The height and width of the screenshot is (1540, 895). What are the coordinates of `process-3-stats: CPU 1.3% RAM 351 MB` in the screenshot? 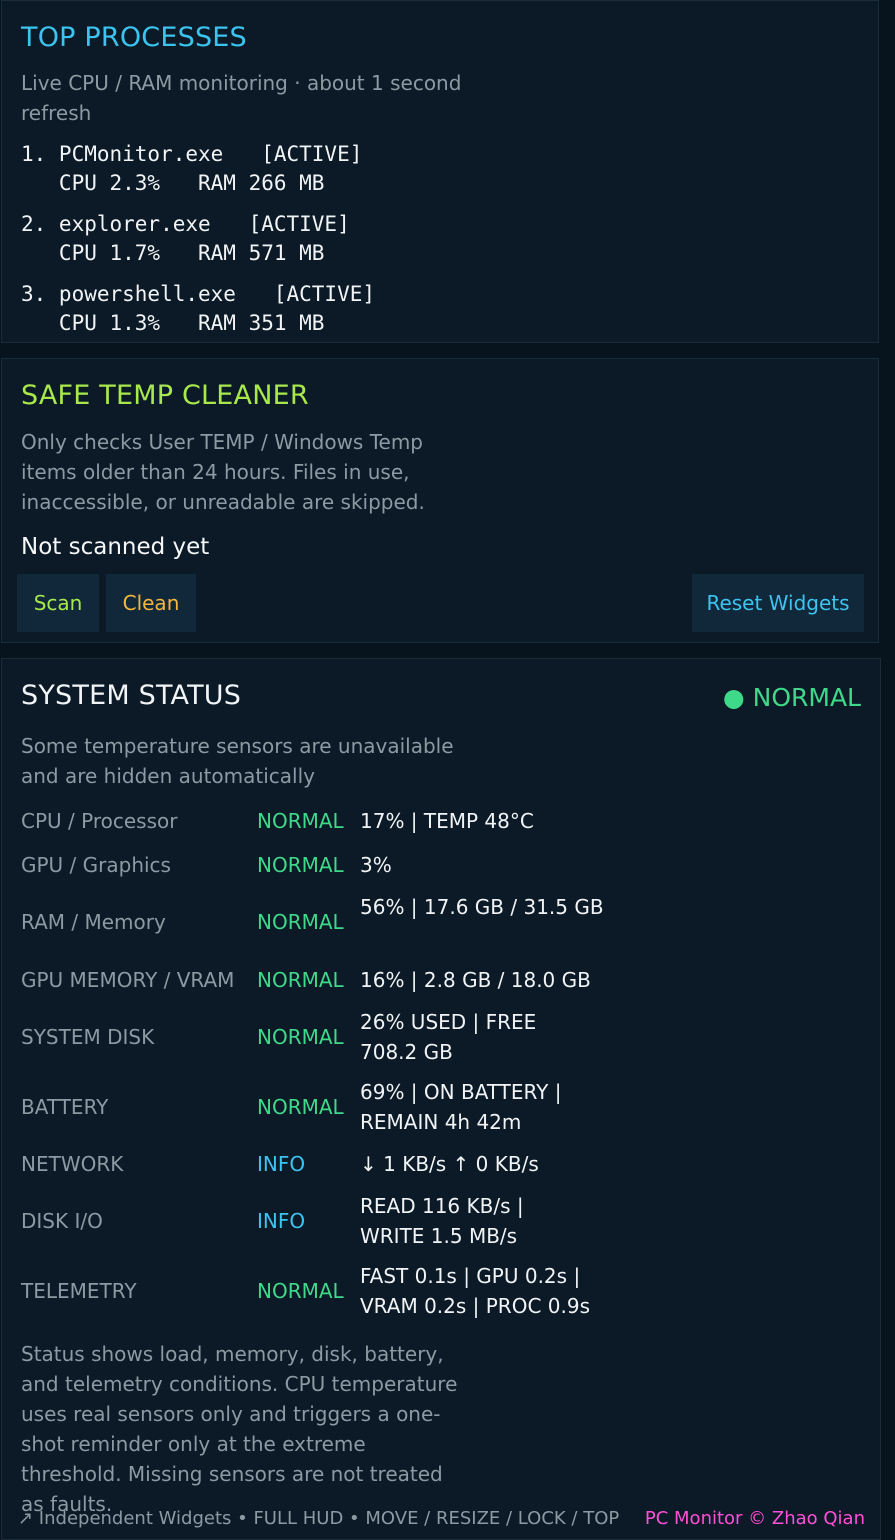 It's located at (173, 323).